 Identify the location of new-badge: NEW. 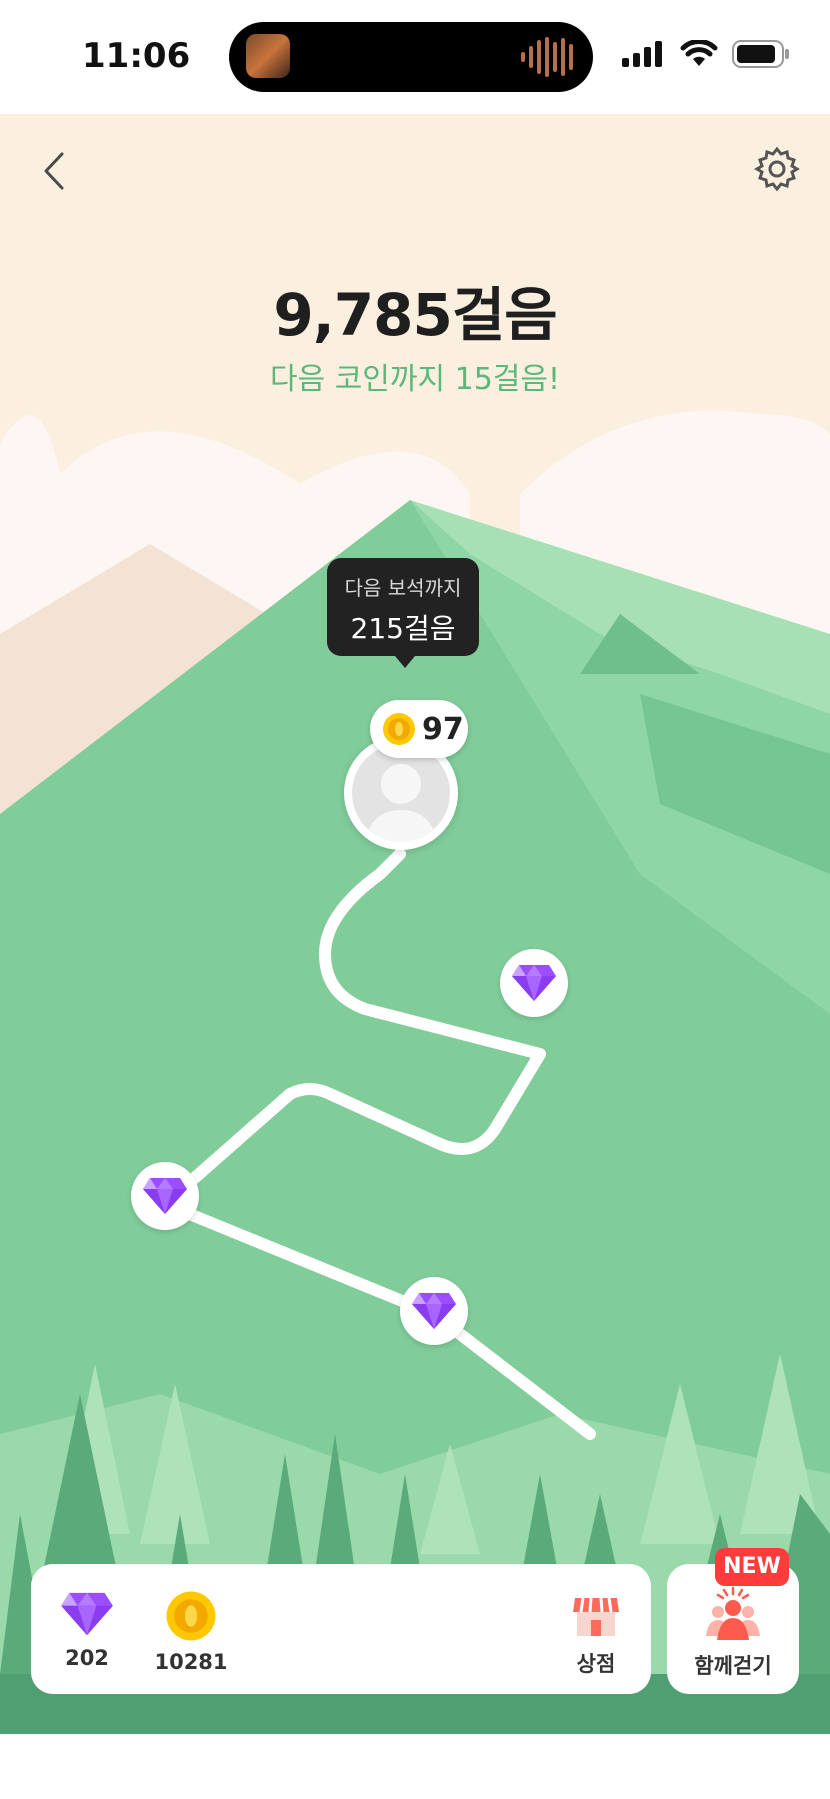
(752, 1567).